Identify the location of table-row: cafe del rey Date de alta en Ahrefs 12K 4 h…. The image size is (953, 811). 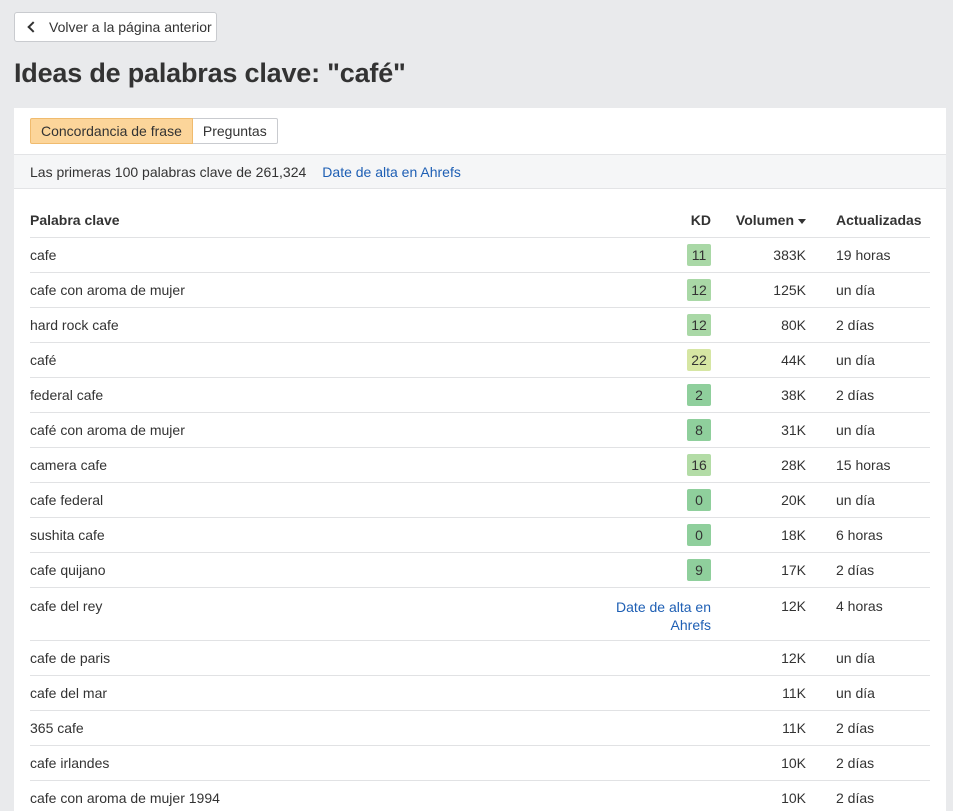
(480, 614).